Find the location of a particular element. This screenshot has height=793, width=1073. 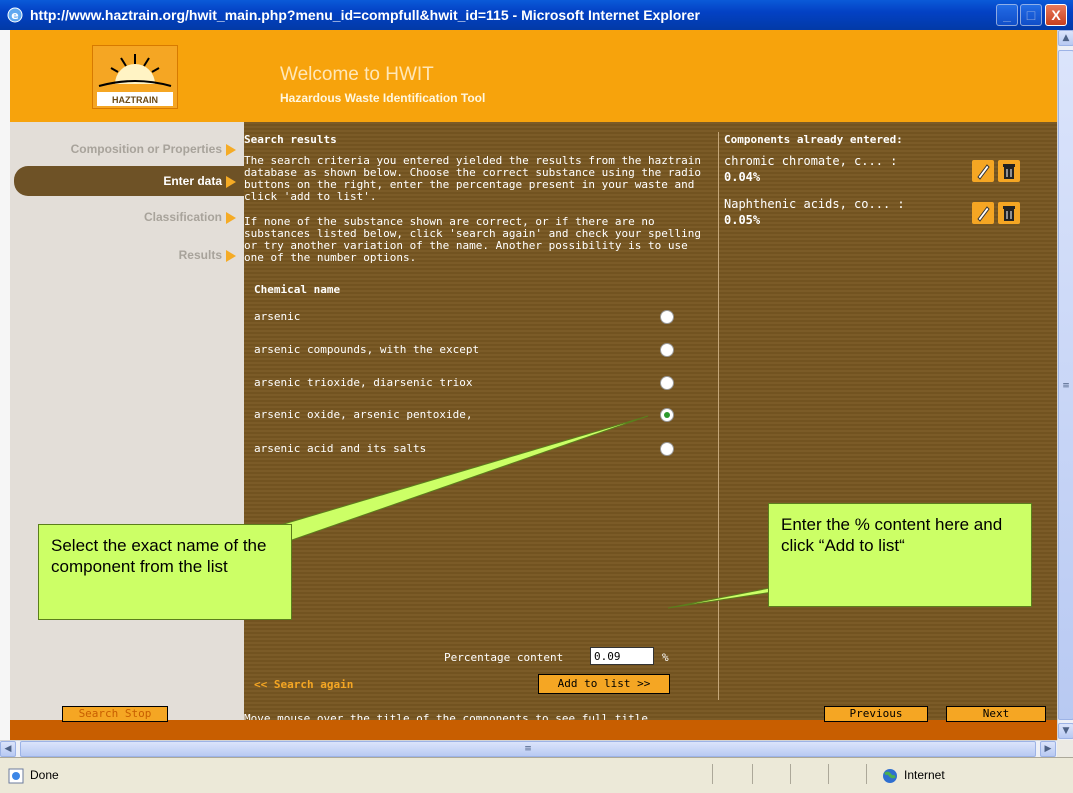

left-callout-pointer is located at coordinates (439, 478).